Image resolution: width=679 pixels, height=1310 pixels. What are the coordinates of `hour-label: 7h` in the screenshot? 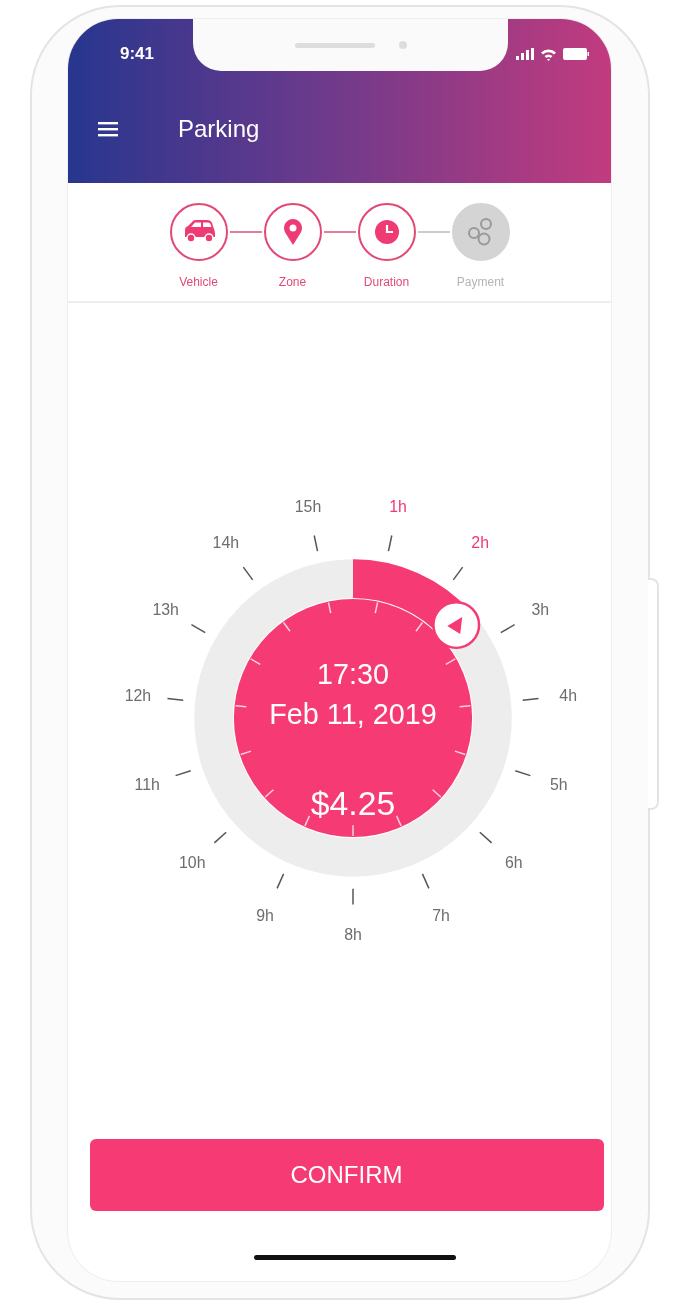 It's located at (441, 916).